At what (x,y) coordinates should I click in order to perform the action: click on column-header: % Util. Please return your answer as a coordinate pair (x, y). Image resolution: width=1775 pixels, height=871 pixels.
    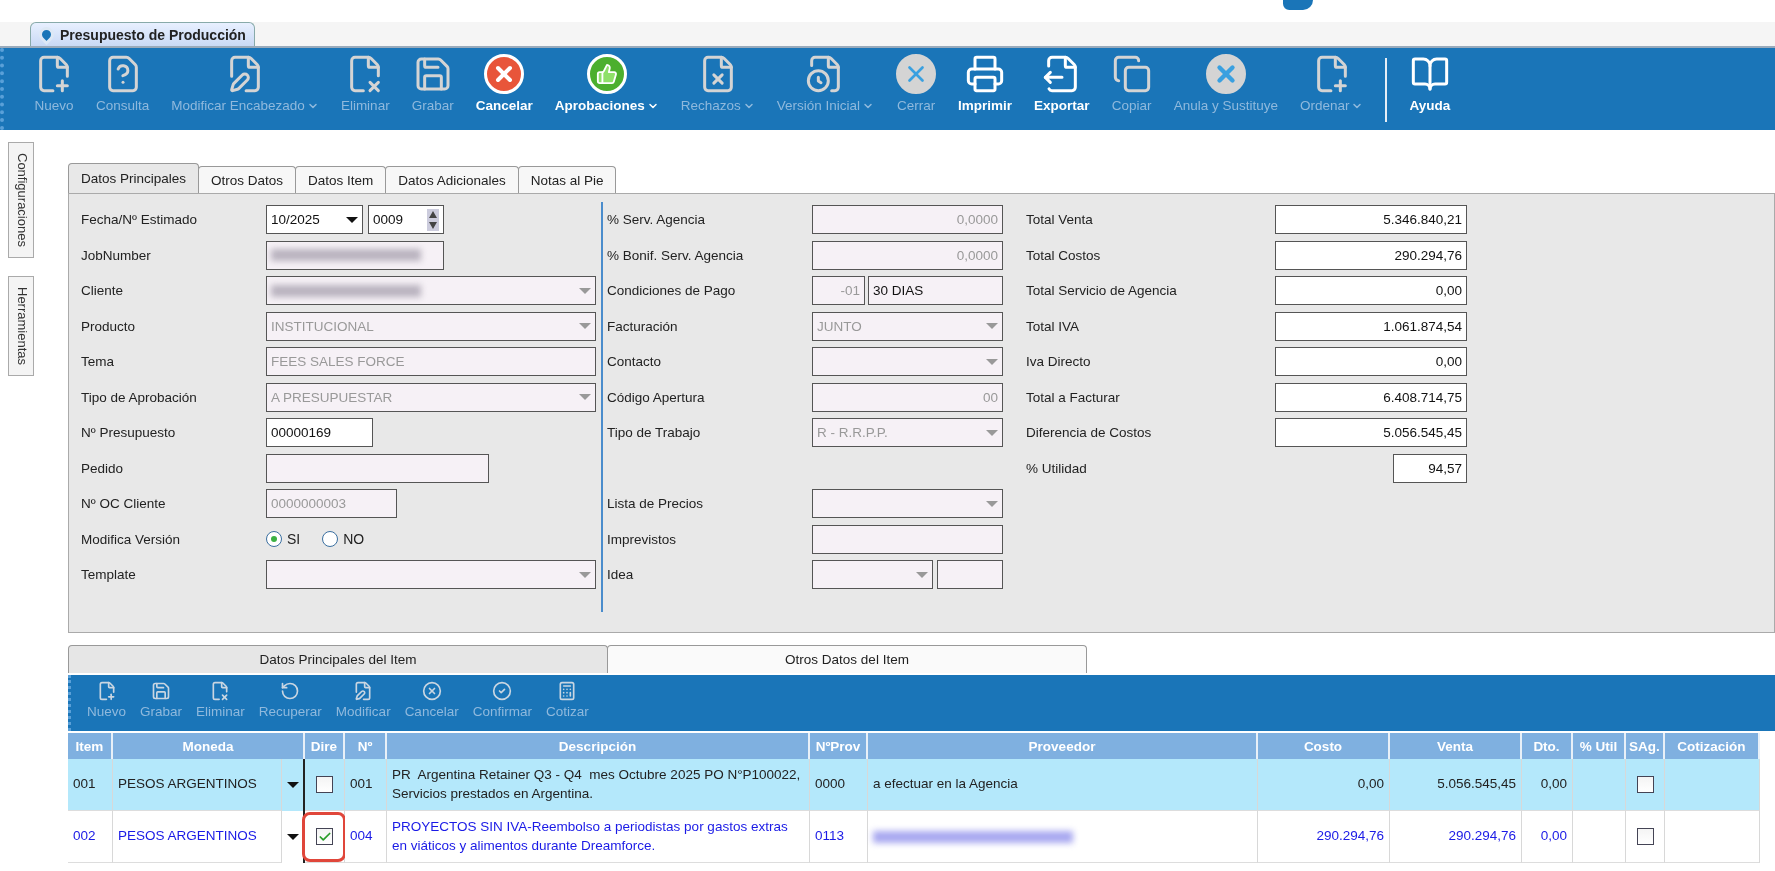
    Looking at the image, I should click on (1599, 746).